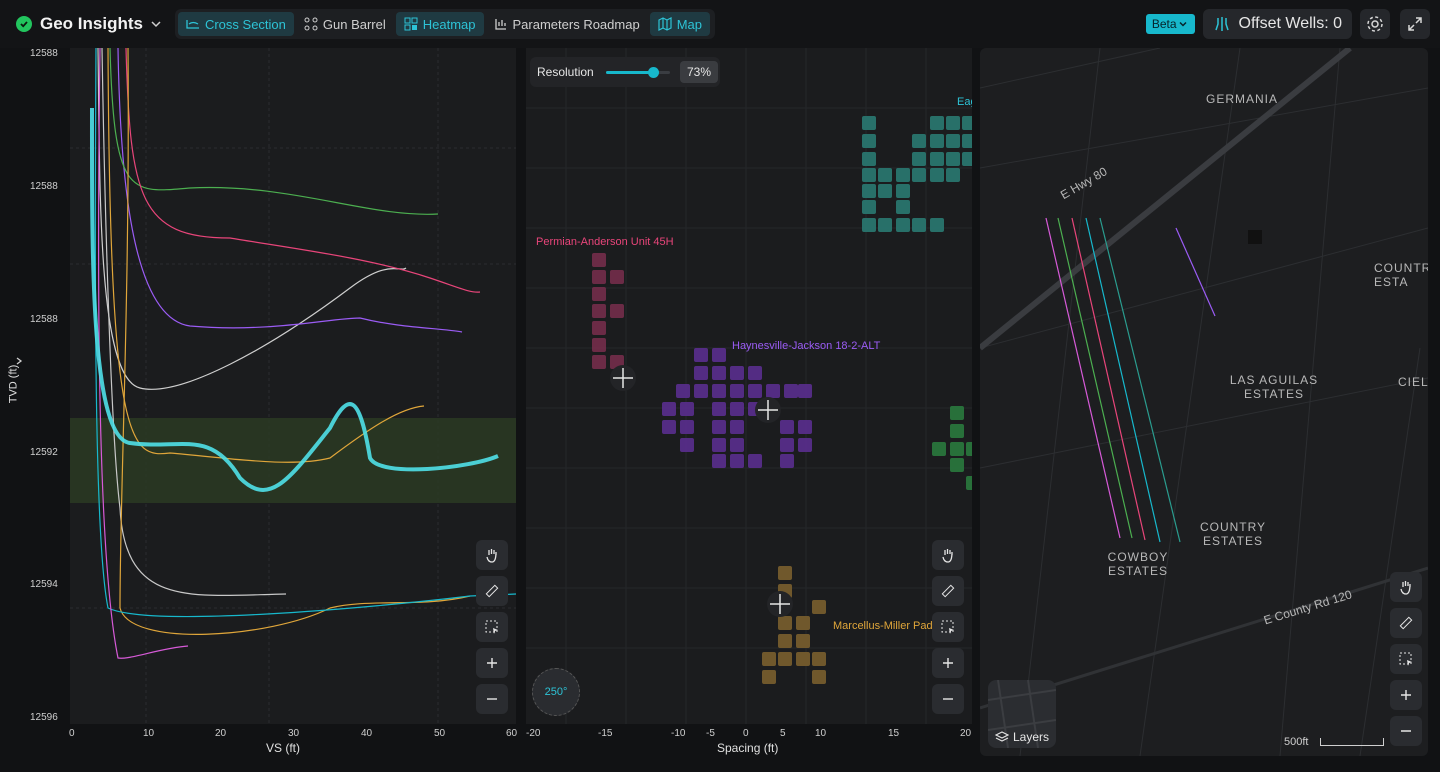  I want to click on x-tick: -15, so click(605, 733).